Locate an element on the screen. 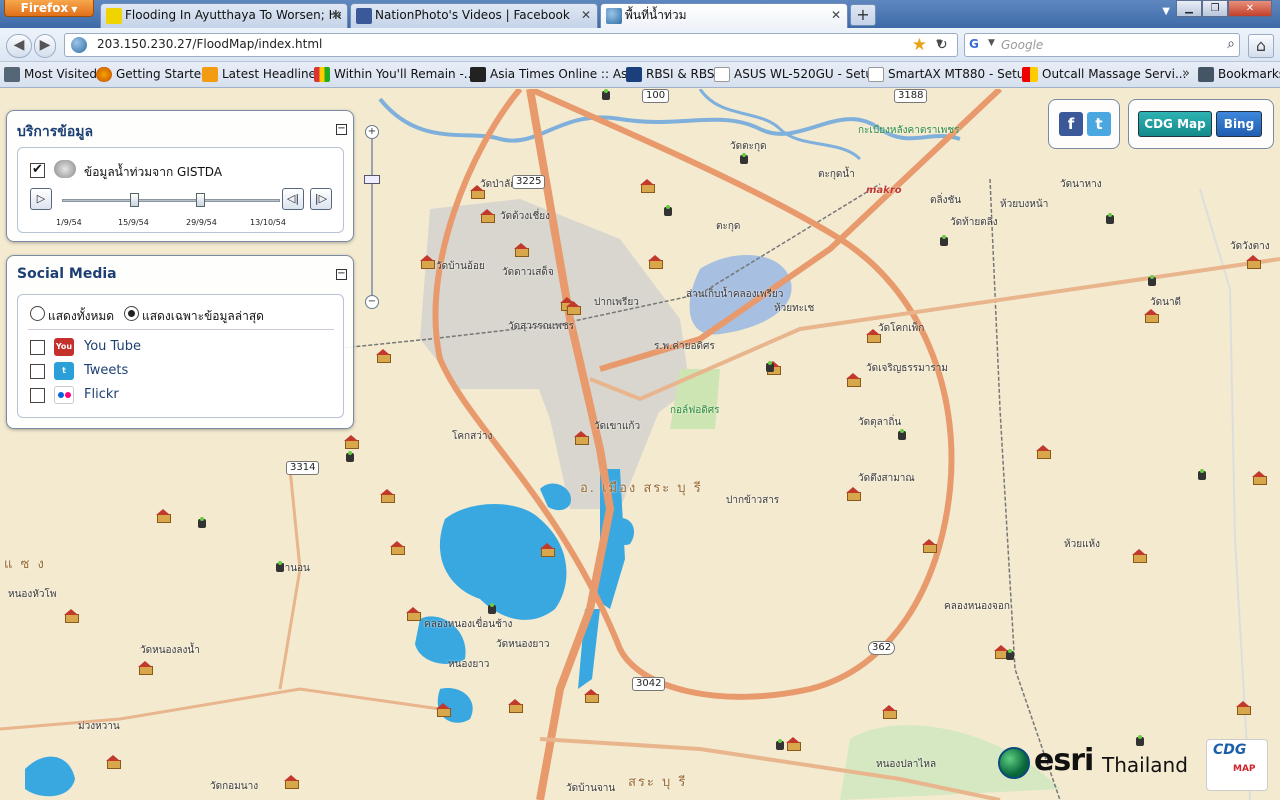 The height and width of the screenshot is (800, 1280). firefox-menu-button: Firefox ▼ is located at coordinates (49, 8).